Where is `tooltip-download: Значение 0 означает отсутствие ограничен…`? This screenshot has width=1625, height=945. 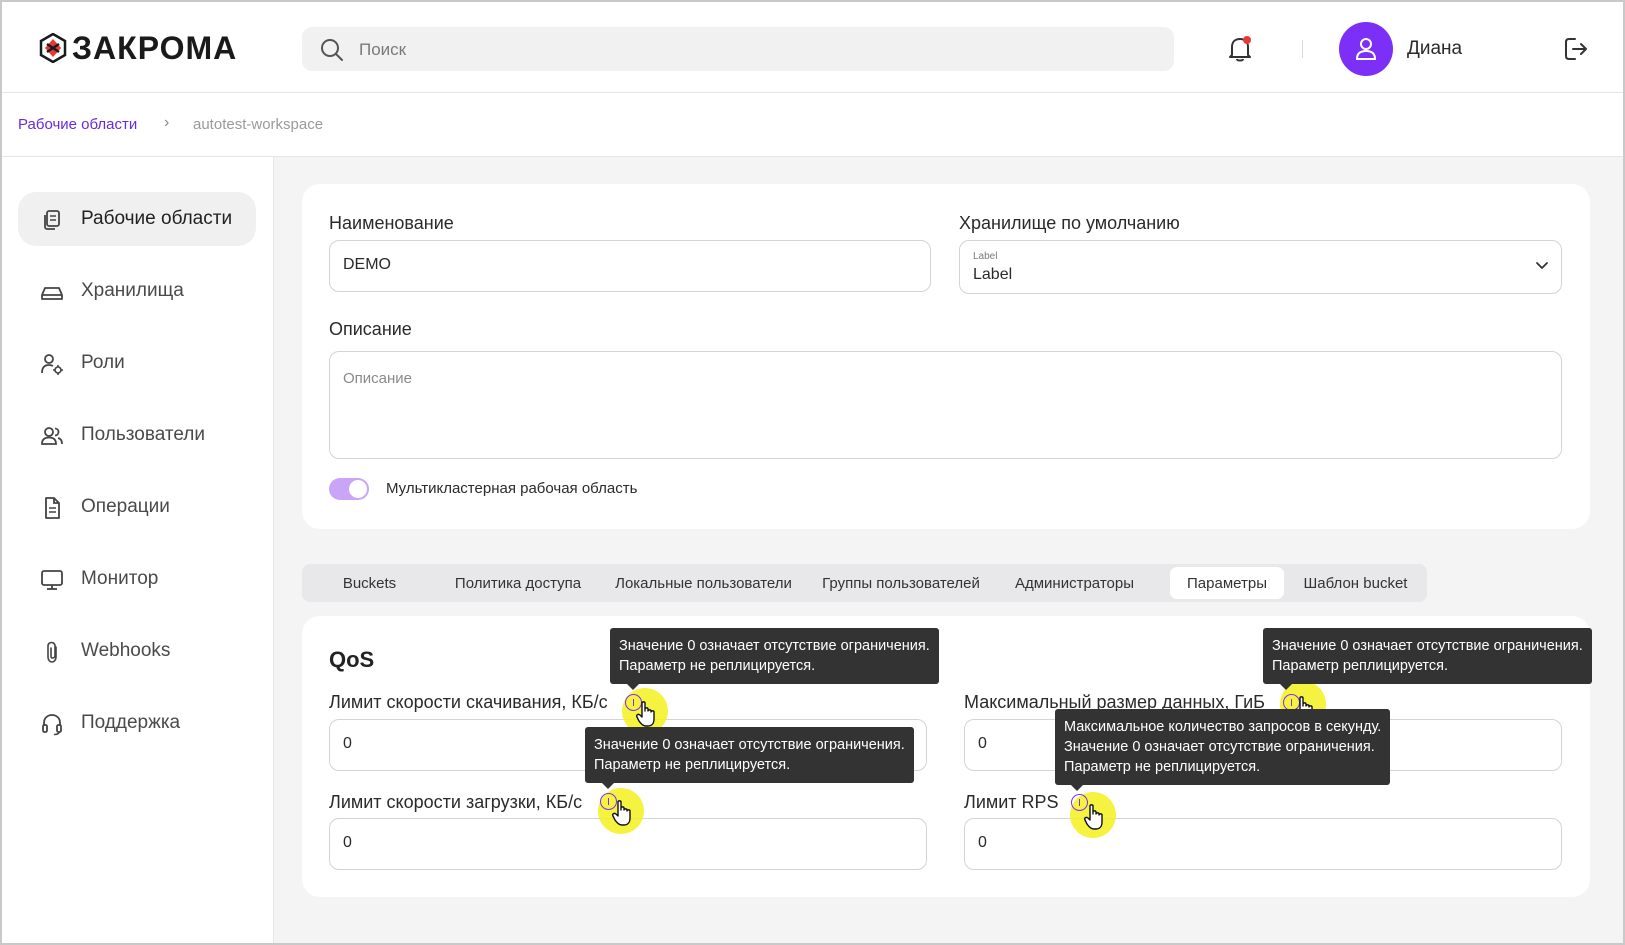
tooltip-download: Значение 0 означает отсутствие ограничен… is located at coordinates (774, 659).